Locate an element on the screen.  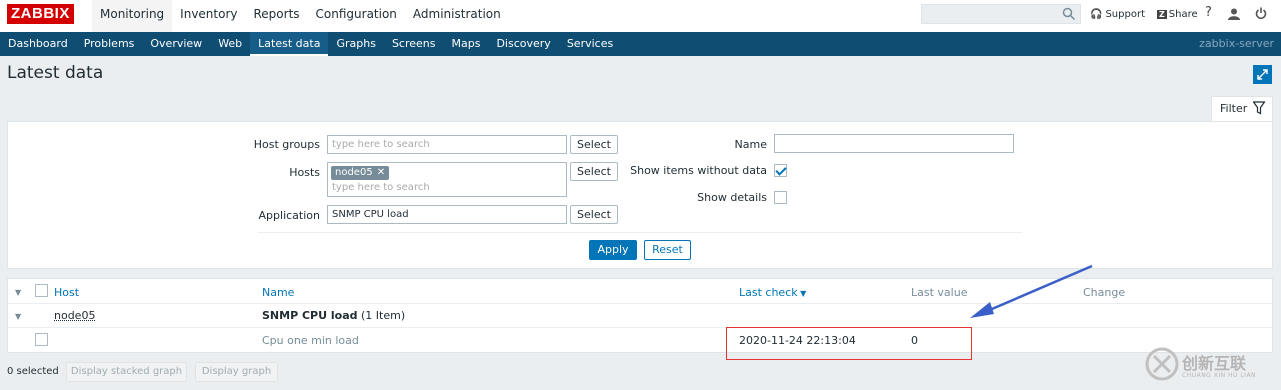
show-items-without-data-checkbox is located at coordinates (780, 170).